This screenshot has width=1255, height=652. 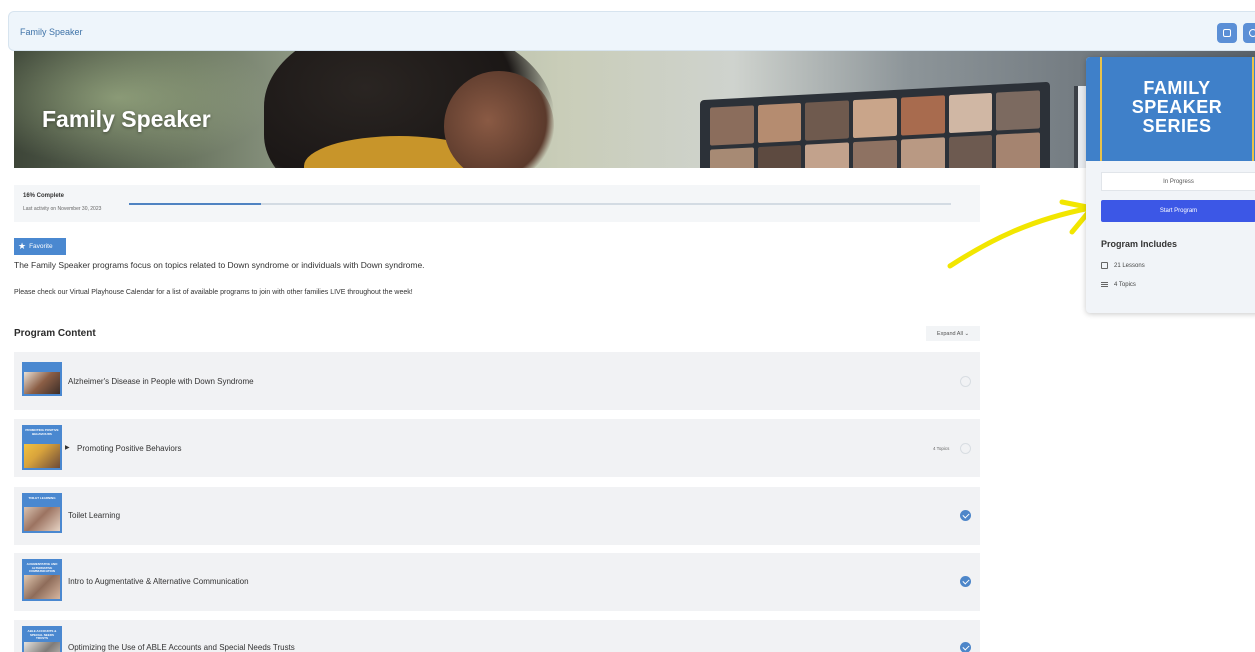 I want to click on progress-fill, so click(x=195, y=204).